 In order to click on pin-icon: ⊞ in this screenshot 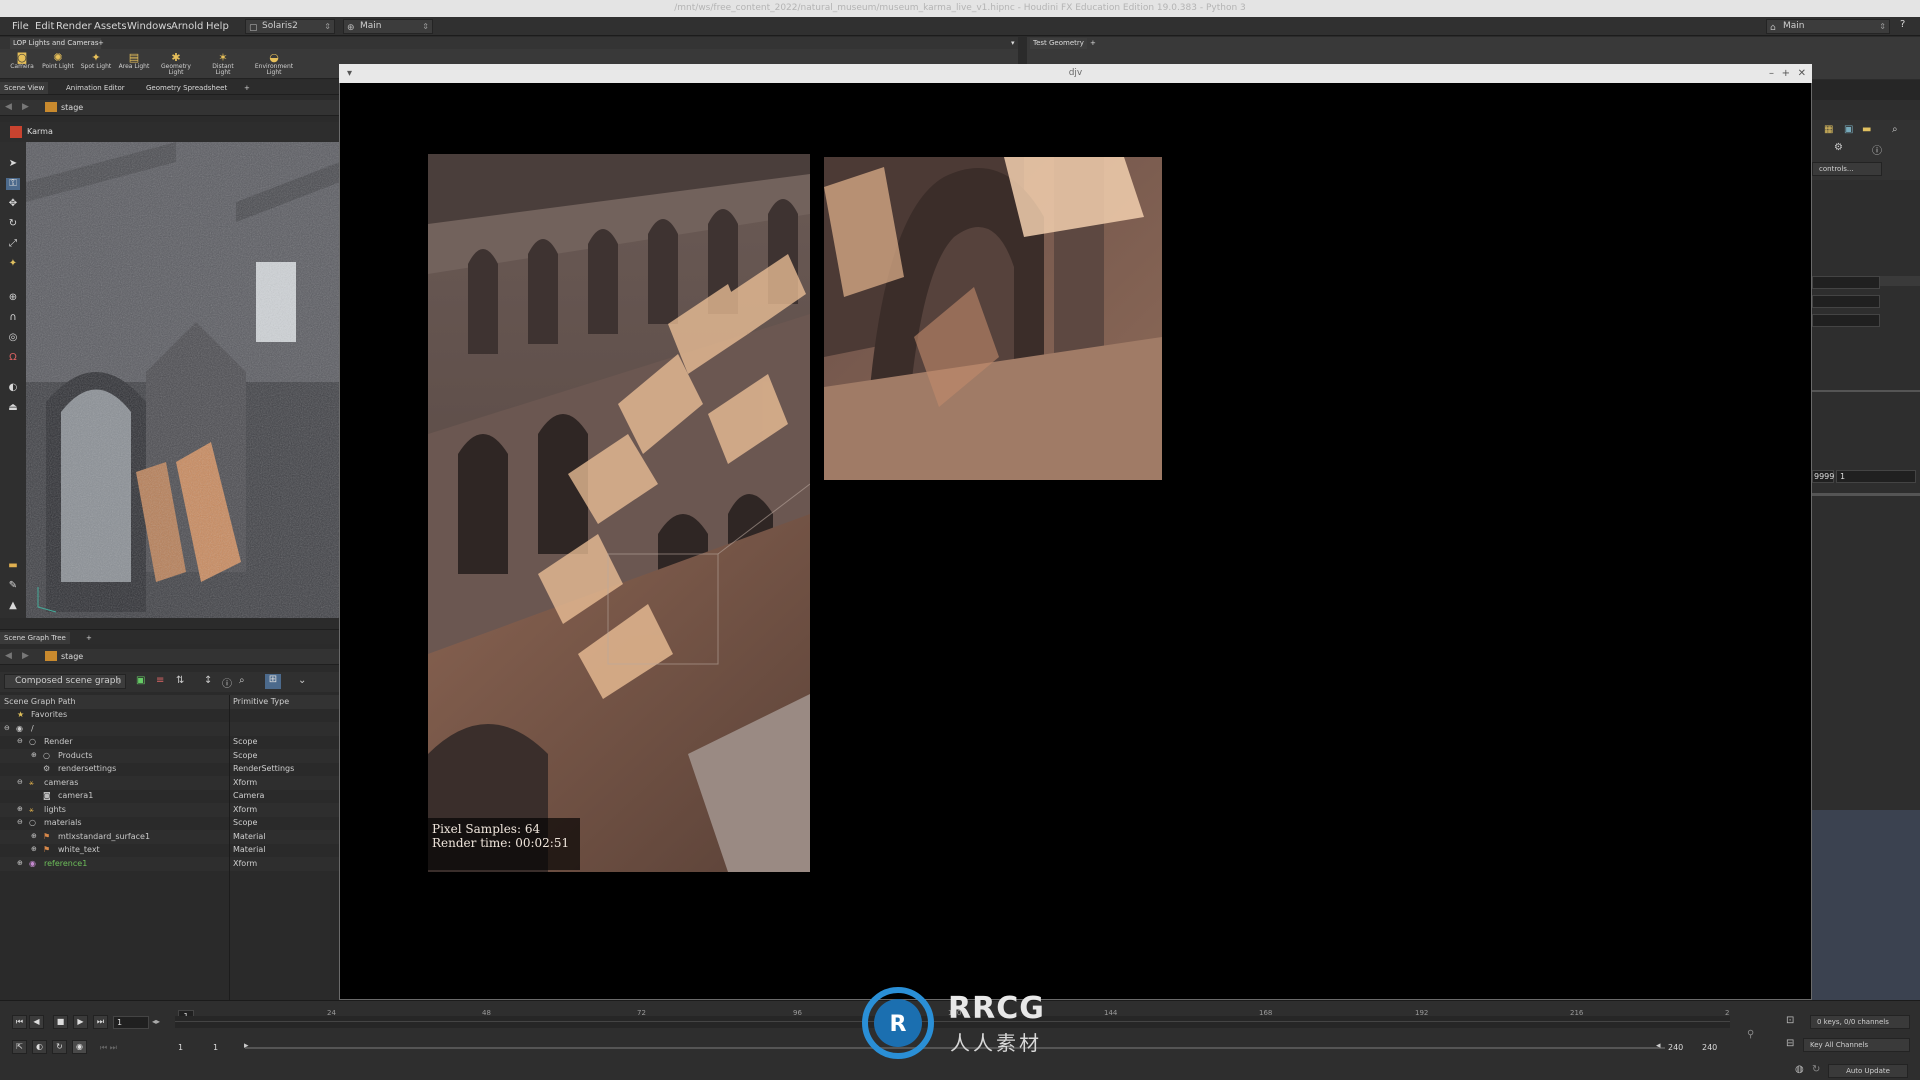, I will do `click(273, 681)`.